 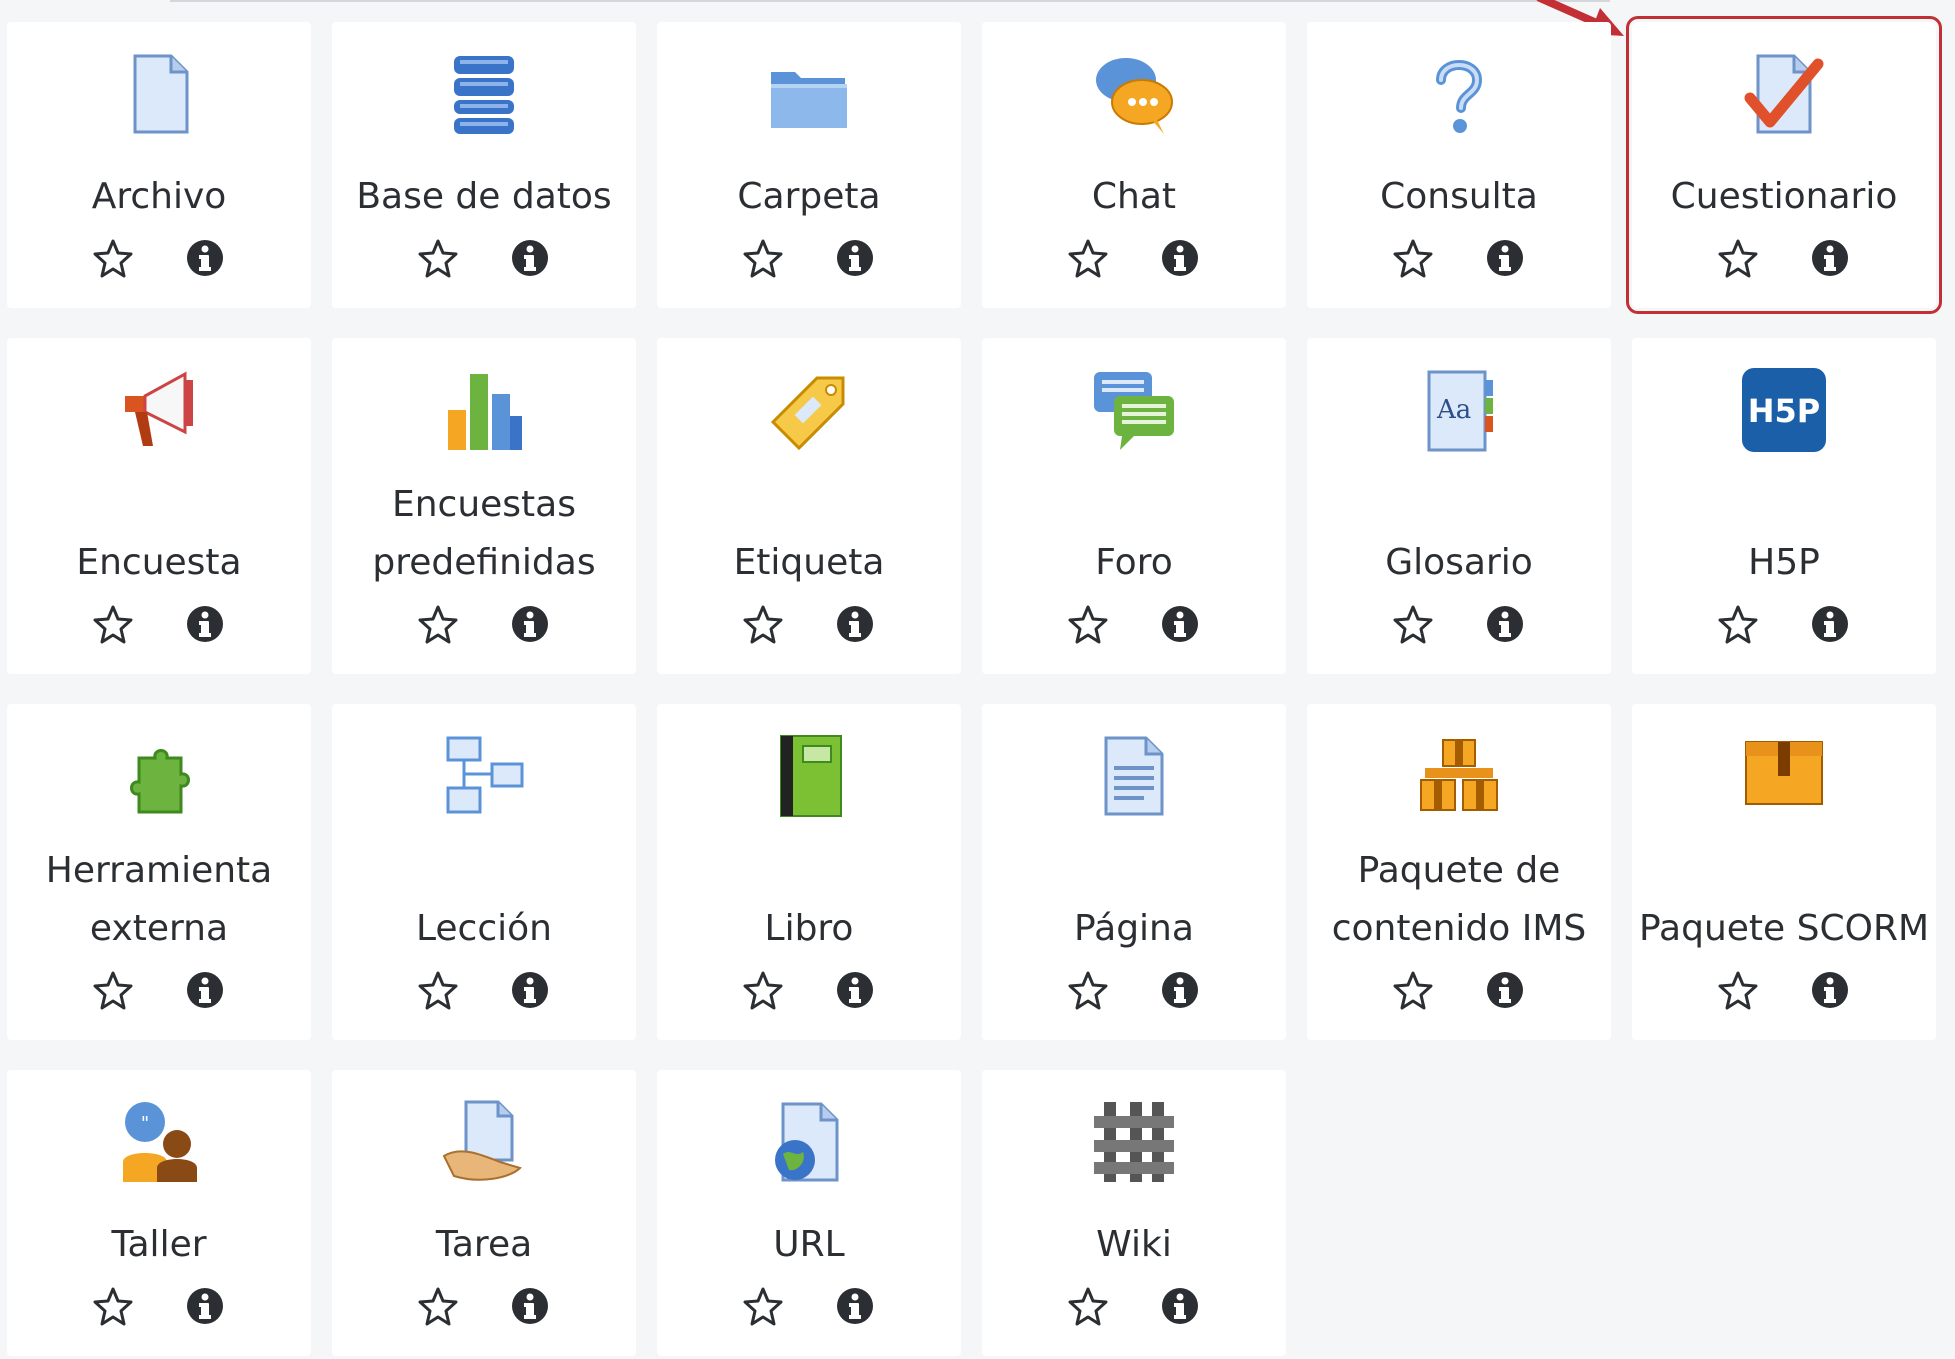 What do you see at coordinates (483, 928) in the screenshot?
I see `activity-label: Lección` at bounding box center [483, 928].